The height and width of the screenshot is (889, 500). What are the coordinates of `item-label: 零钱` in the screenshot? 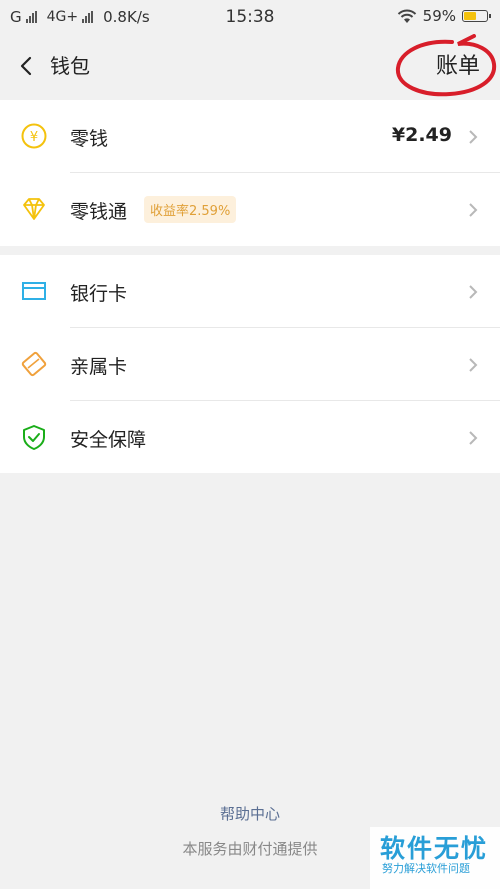 It's located at (89, 139).